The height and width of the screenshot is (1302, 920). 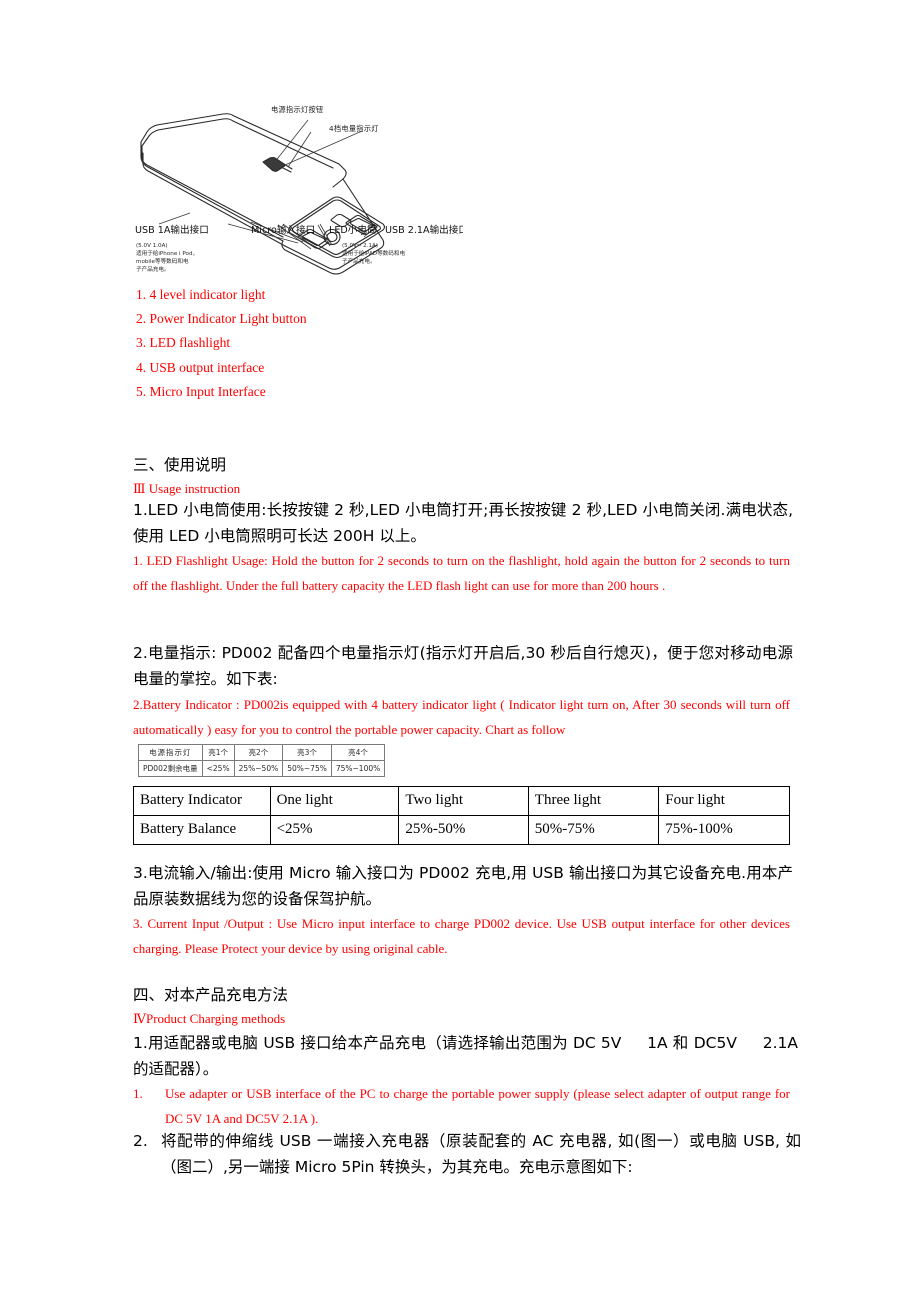 What do you see at coordinates (354, 128) in the screenshot?
I see `diagram-callout-level-lights: 4档电量指示灯` at bounding box center [354, 128].